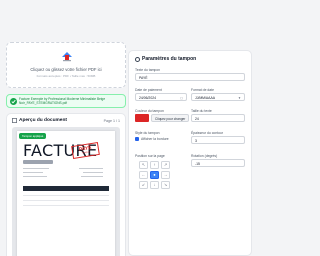  Describe the element at coordinates (143, 165) in the screenshot. I see `position-top-left: ↖` at that location.